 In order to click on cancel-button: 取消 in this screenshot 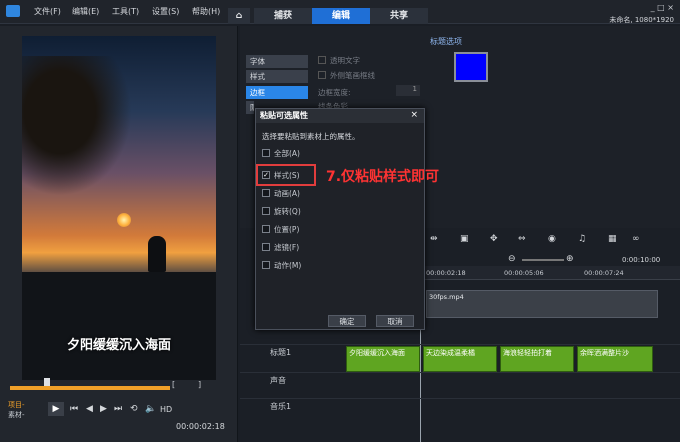, I will do `click(395, 321)`.